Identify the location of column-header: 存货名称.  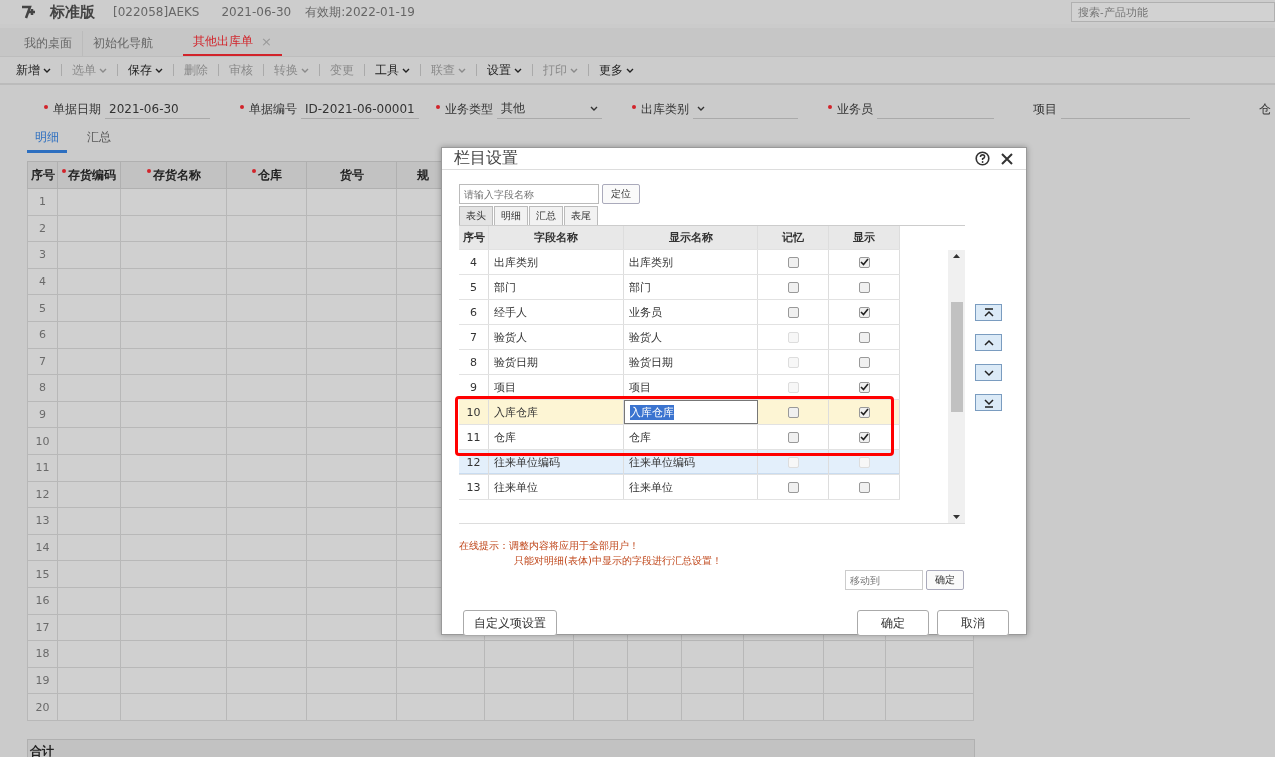
(173, 175).